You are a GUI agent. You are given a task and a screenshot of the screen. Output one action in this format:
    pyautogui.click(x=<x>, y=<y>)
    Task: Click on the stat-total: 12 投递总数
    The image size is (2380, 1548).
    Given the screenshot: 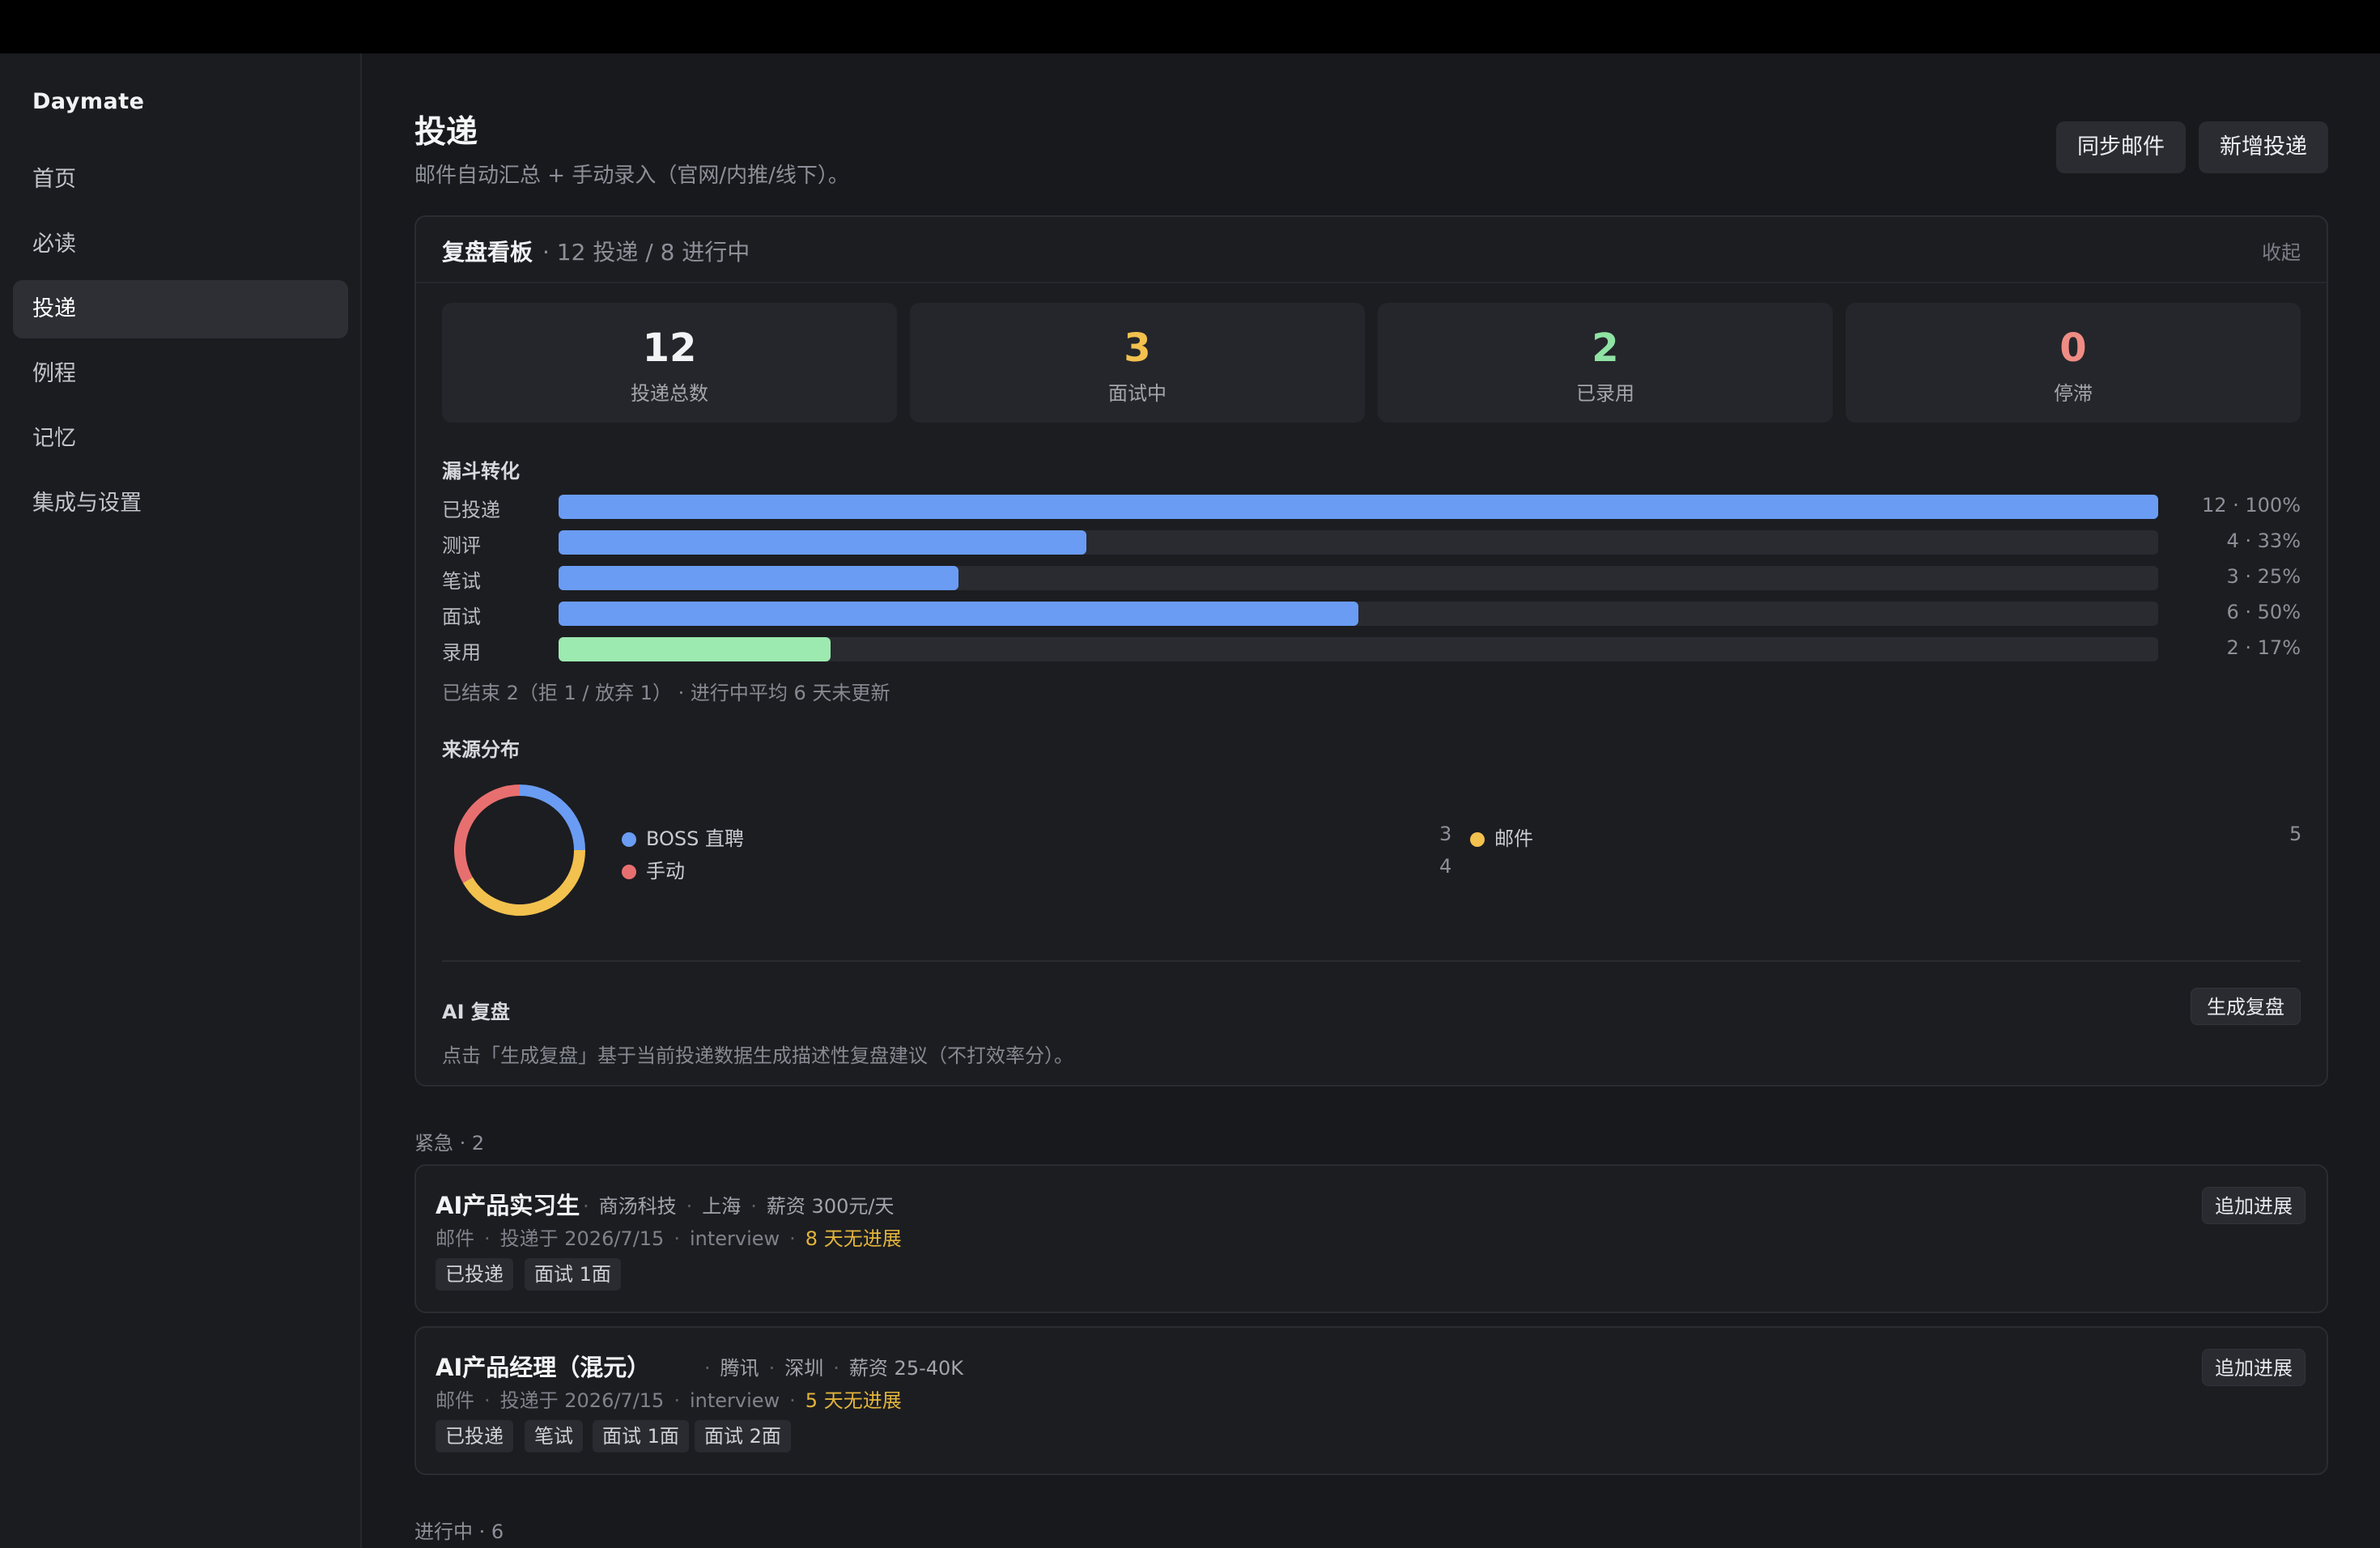 What is the action you would take?
    pyautogui.click(x=670, y=363)
    